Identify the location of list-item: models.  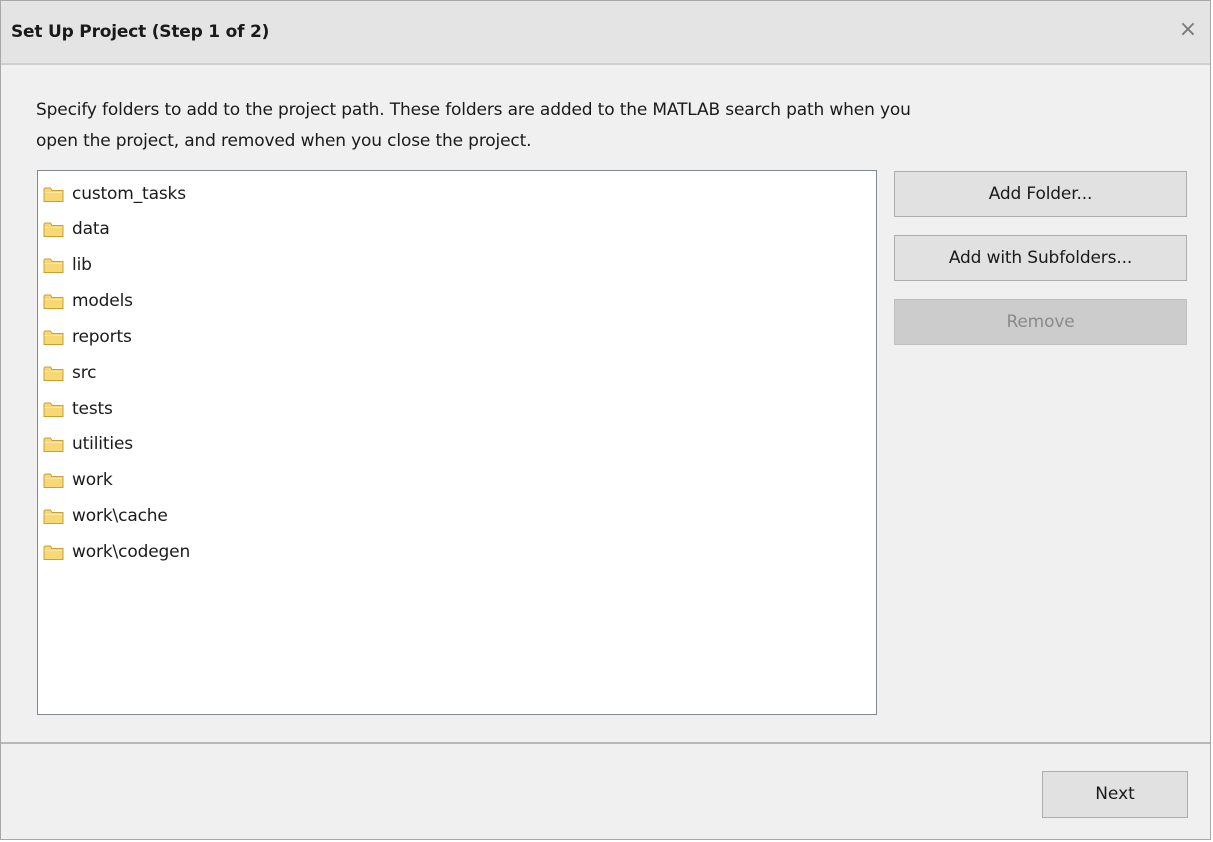
(88, 301).